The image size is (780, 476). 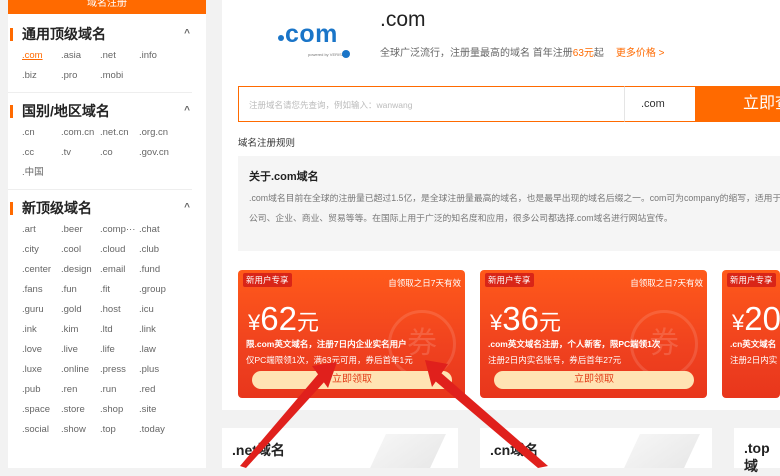 I want to click on tld-link: .online, so click(x=80, y=370).